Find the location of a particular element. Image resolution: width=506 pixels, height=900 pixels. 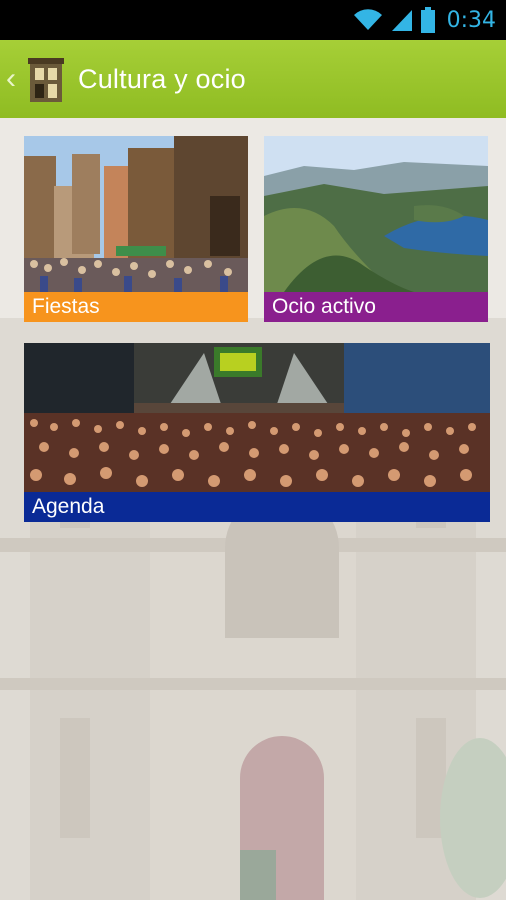

status-icons: 0:34 is located at coordinates (424, 20).